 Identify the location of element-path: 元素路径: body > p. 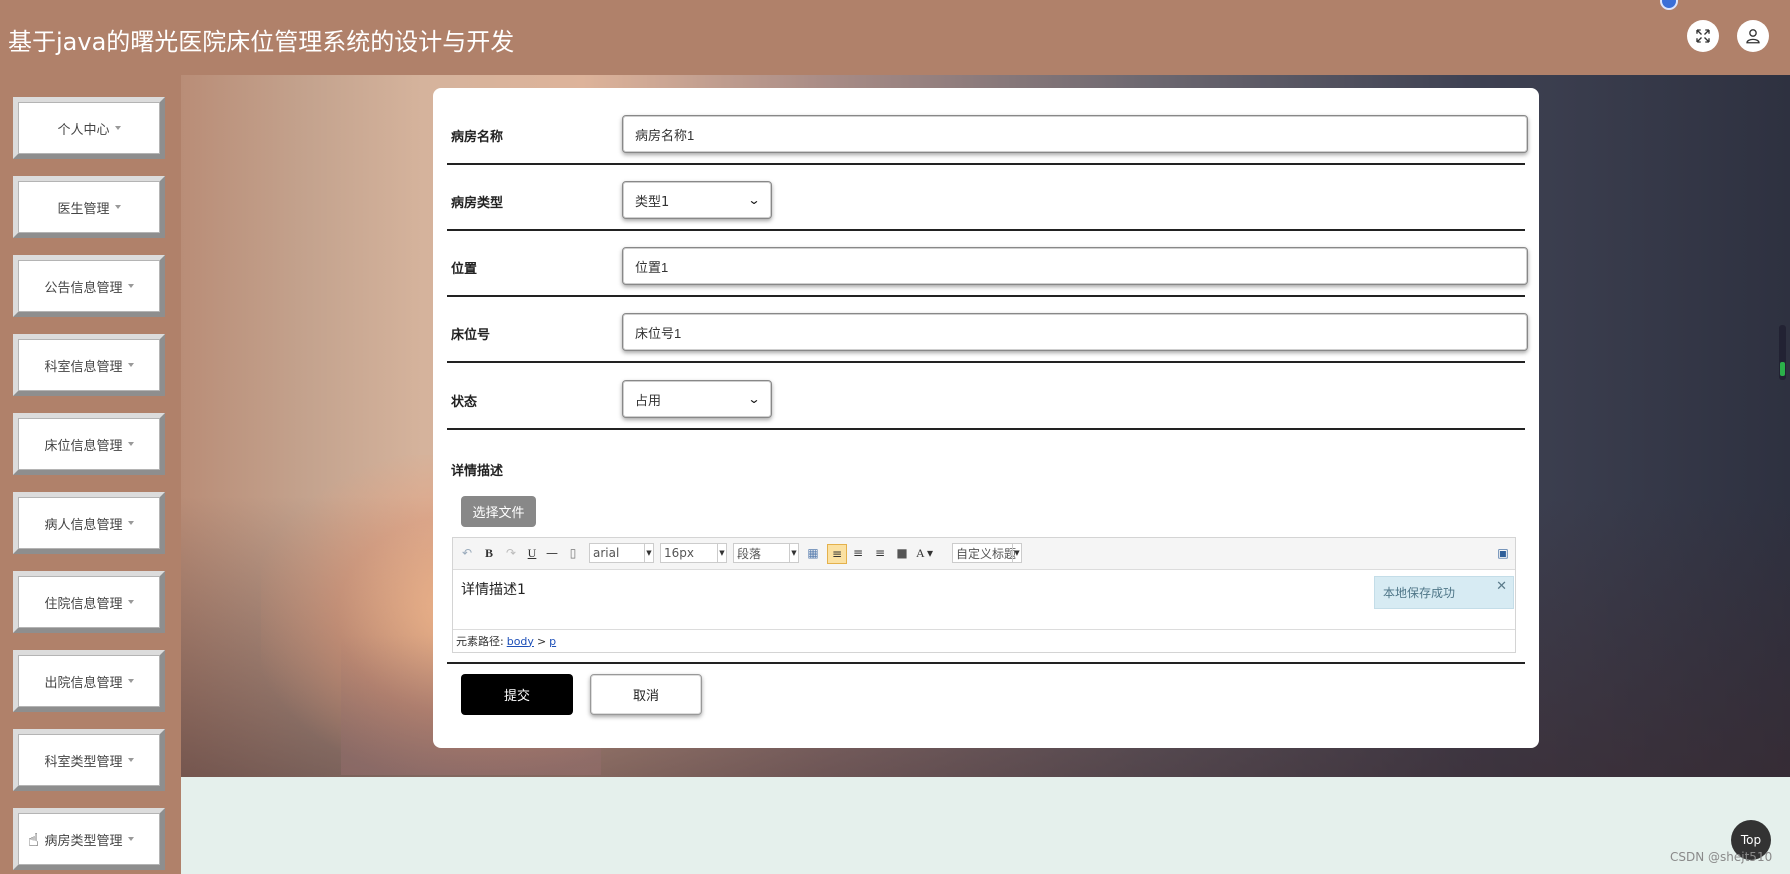
(984, 640).